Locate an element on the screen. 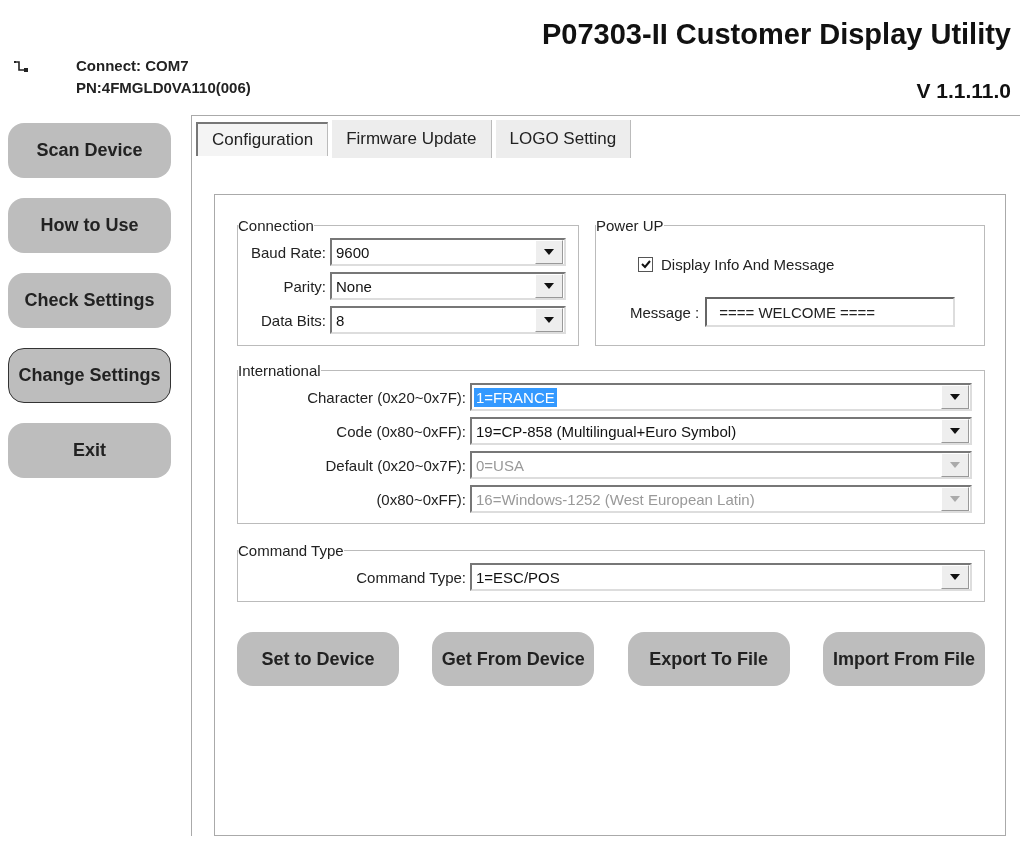  field-label: Command Type: is located at coordinates (410, 577).